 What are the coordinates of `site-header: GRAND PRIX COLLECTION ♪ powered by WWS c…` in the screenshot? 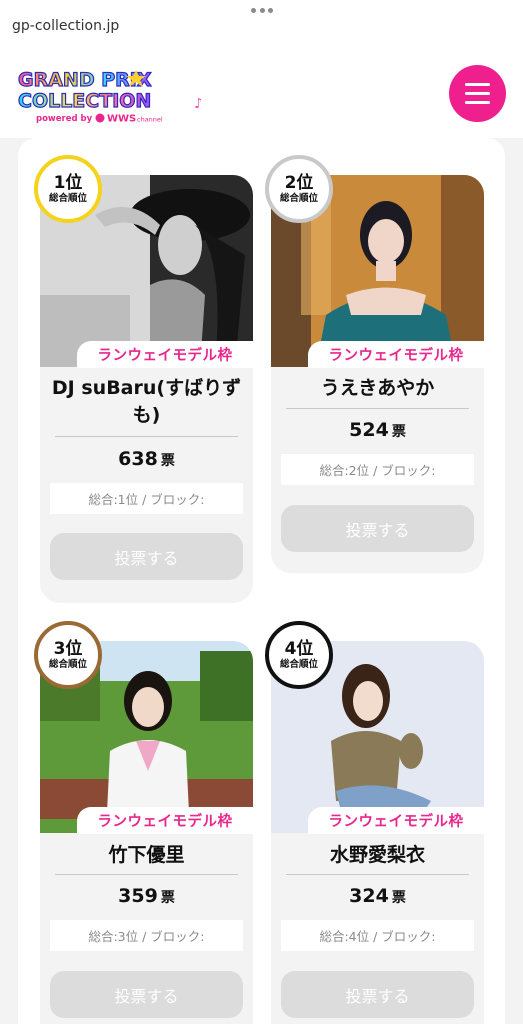 It's located at (261, 94).